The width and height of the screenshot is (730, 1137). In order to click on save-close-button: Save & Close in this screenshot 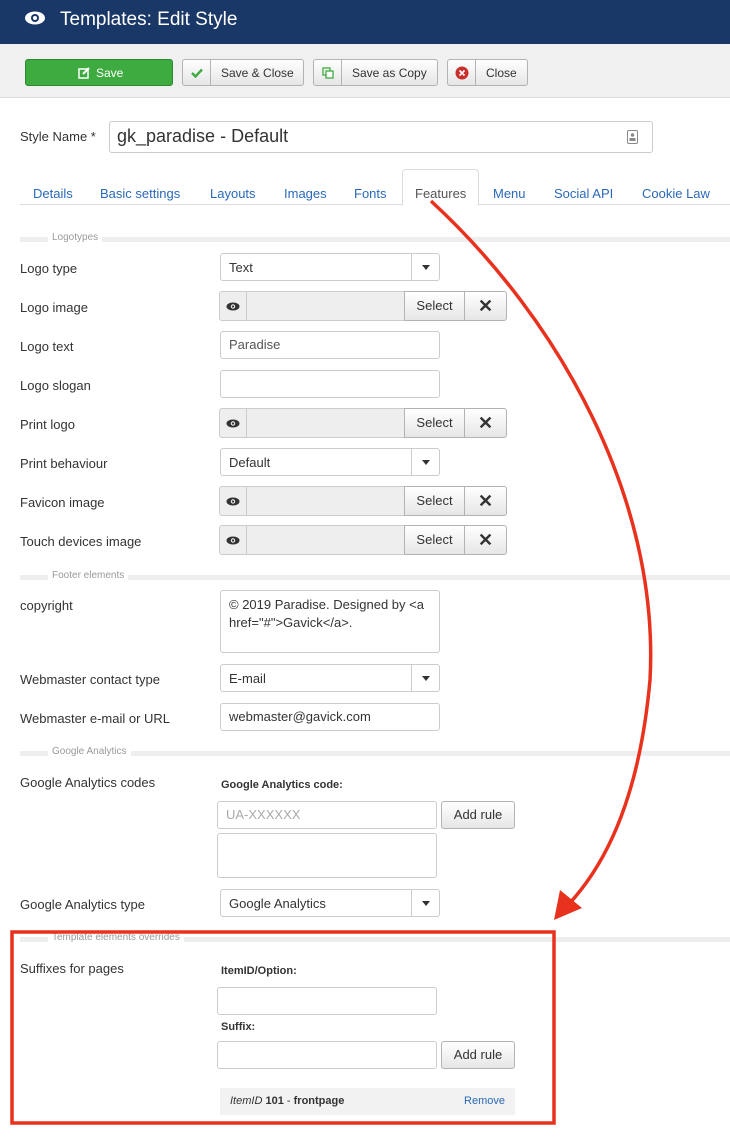, I will do `click(243, 72)`.